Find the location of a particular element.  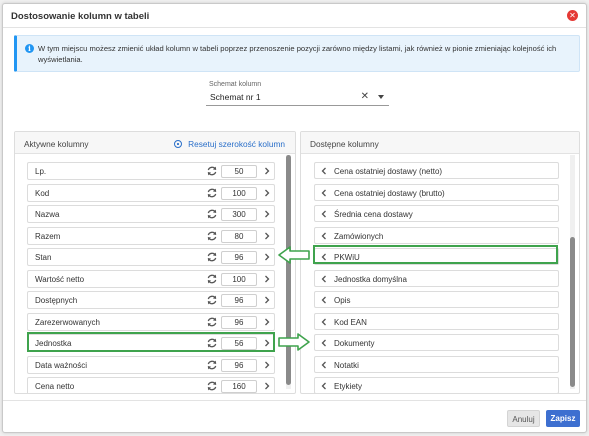

reset-icon is located at coordinates (178, 144).